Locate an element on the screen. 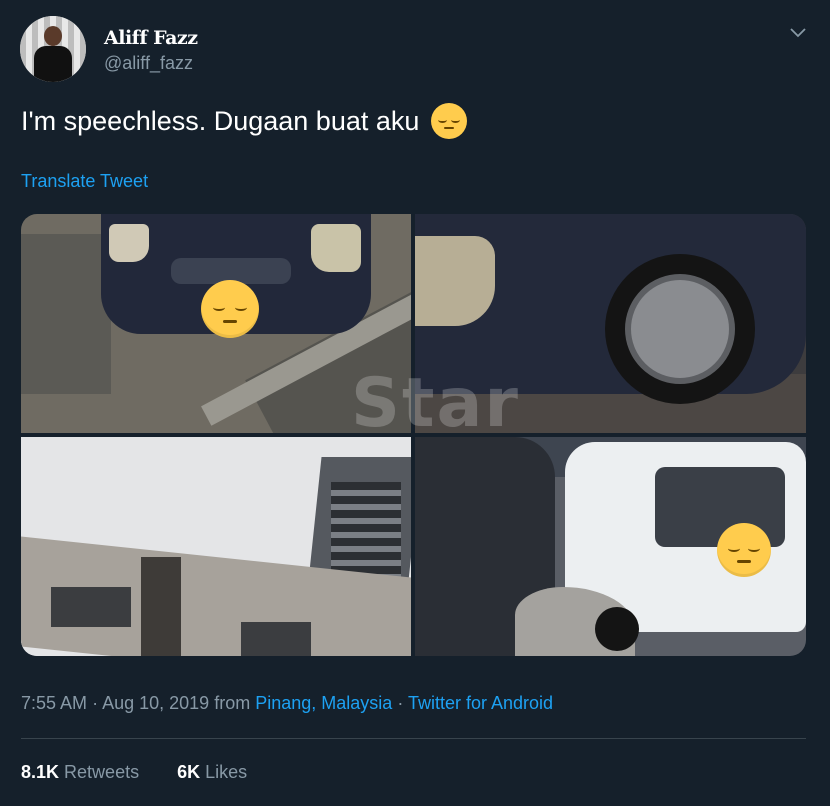  tweet-date: Aug 10, 2019 is located at coordinates (155, 703).